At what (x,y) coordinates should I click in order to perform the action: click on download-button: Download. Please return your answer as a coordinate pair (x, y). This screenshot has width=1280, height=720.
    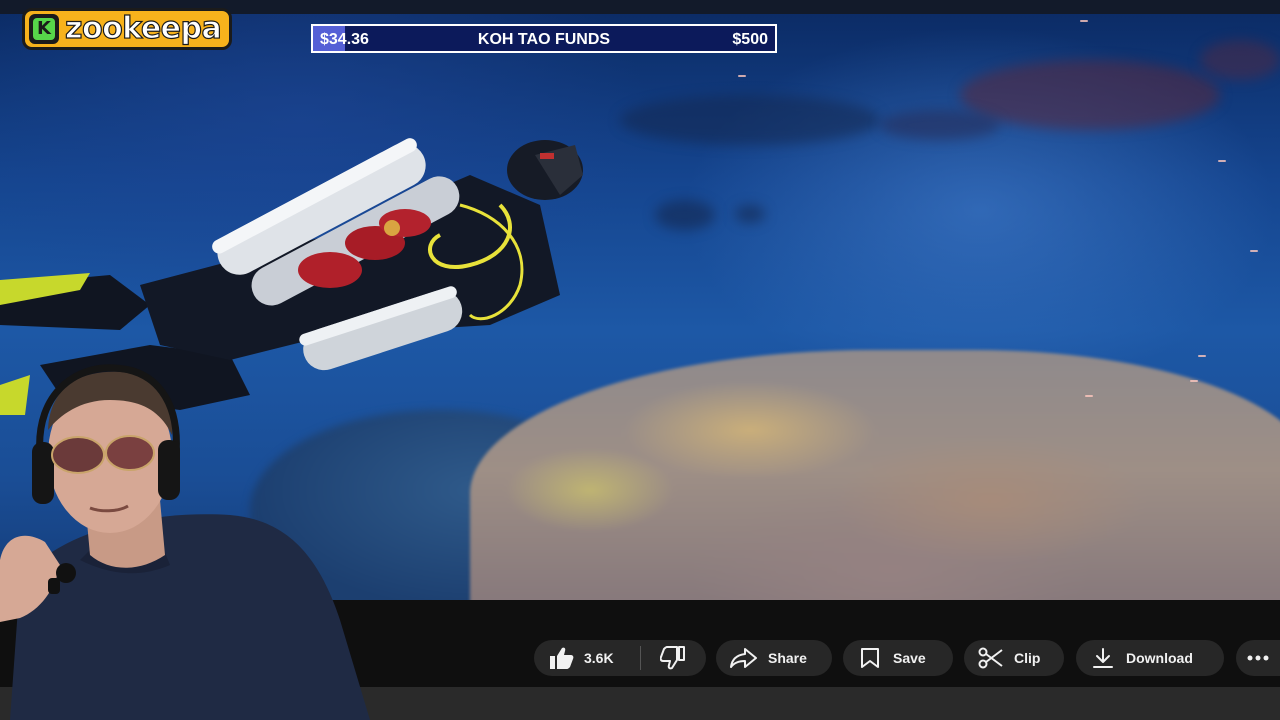
    Looking at the image, I should click on (1150, 658).